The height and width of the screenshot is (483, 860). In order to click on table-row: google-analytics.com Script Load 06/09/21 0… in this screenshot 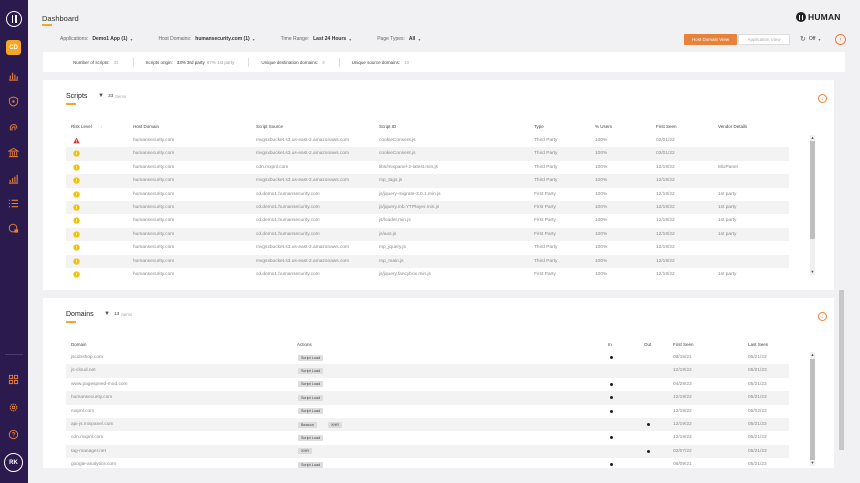, I will do `click(427, 464)`.